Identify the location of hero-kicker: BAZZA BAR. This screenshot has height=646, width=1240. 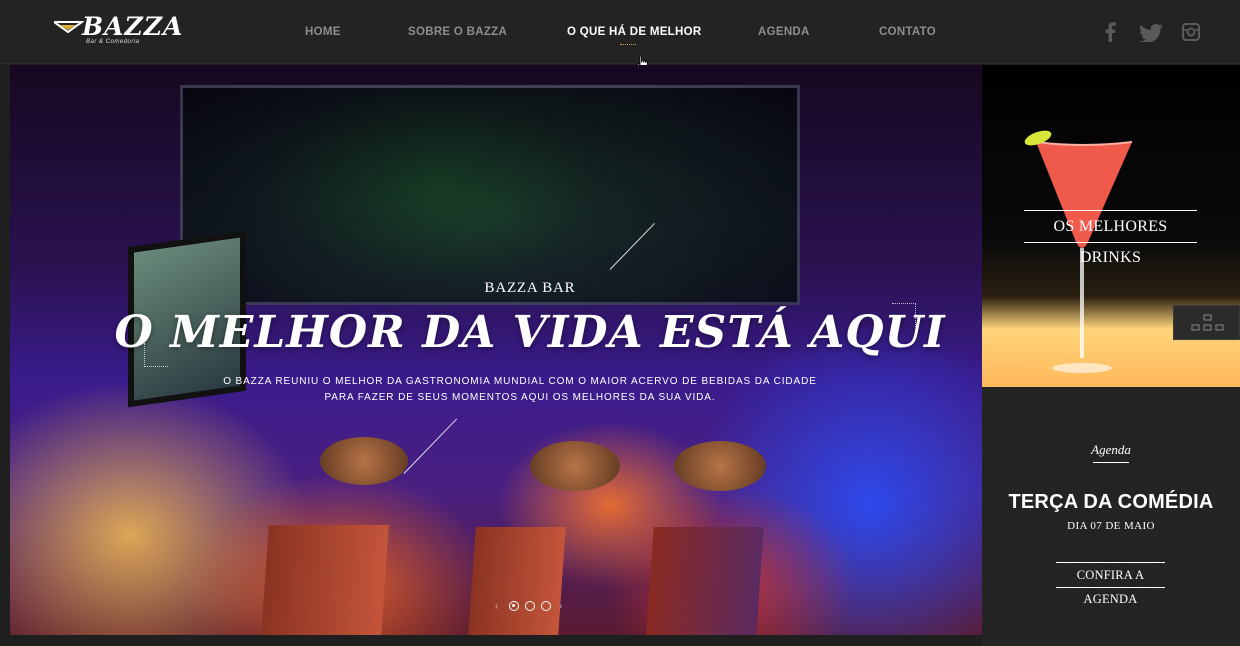
(530, 288).